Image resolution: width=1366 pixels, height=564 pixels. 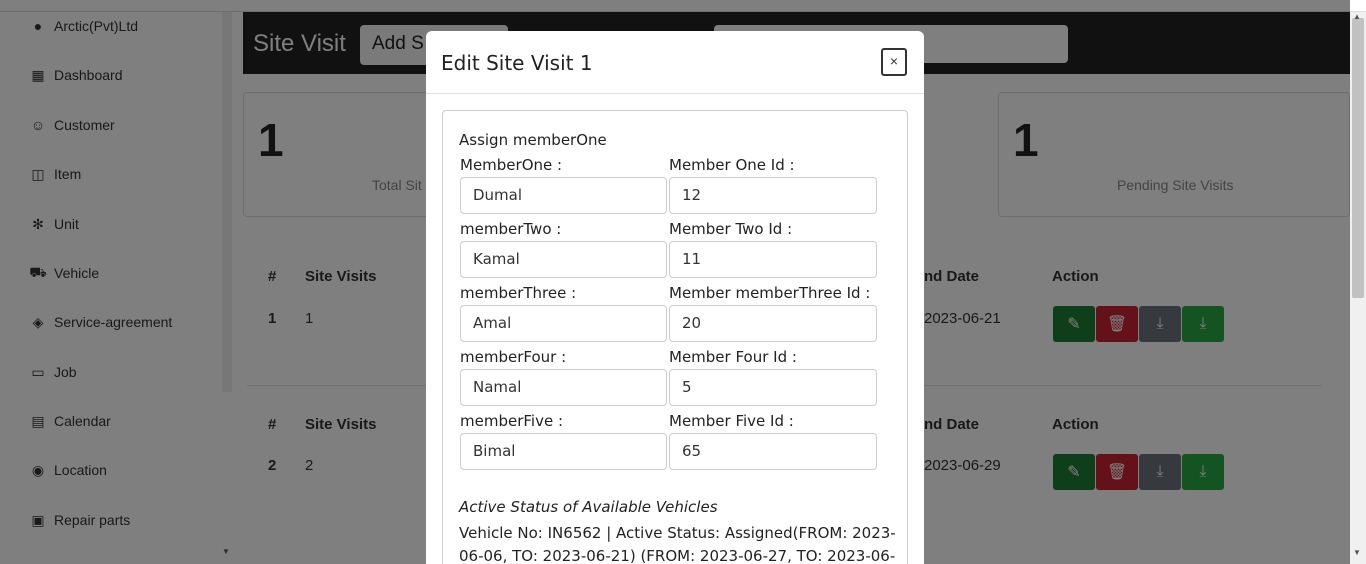 What do you see at coordinates (731, 229) in the screenshot?
I see `member-two-id-label: Member Two Id :` at bounding box center [731, 229].